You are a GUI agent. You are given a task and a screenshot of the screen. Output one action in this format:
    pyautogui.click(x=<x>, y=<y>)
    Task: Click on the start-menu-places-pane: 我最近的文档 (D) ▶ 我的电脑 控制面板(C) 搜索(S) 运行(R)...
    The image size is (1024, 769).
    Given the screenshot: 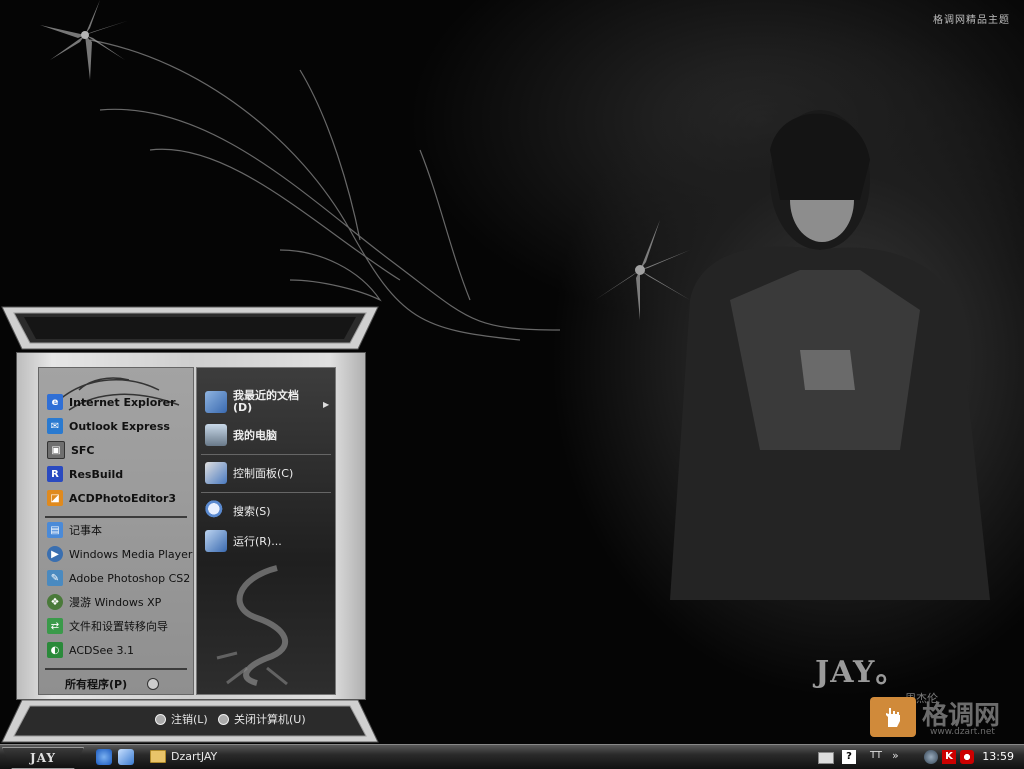 What is the action you would take?
    pyautogui.click(x=266, y=531)
    